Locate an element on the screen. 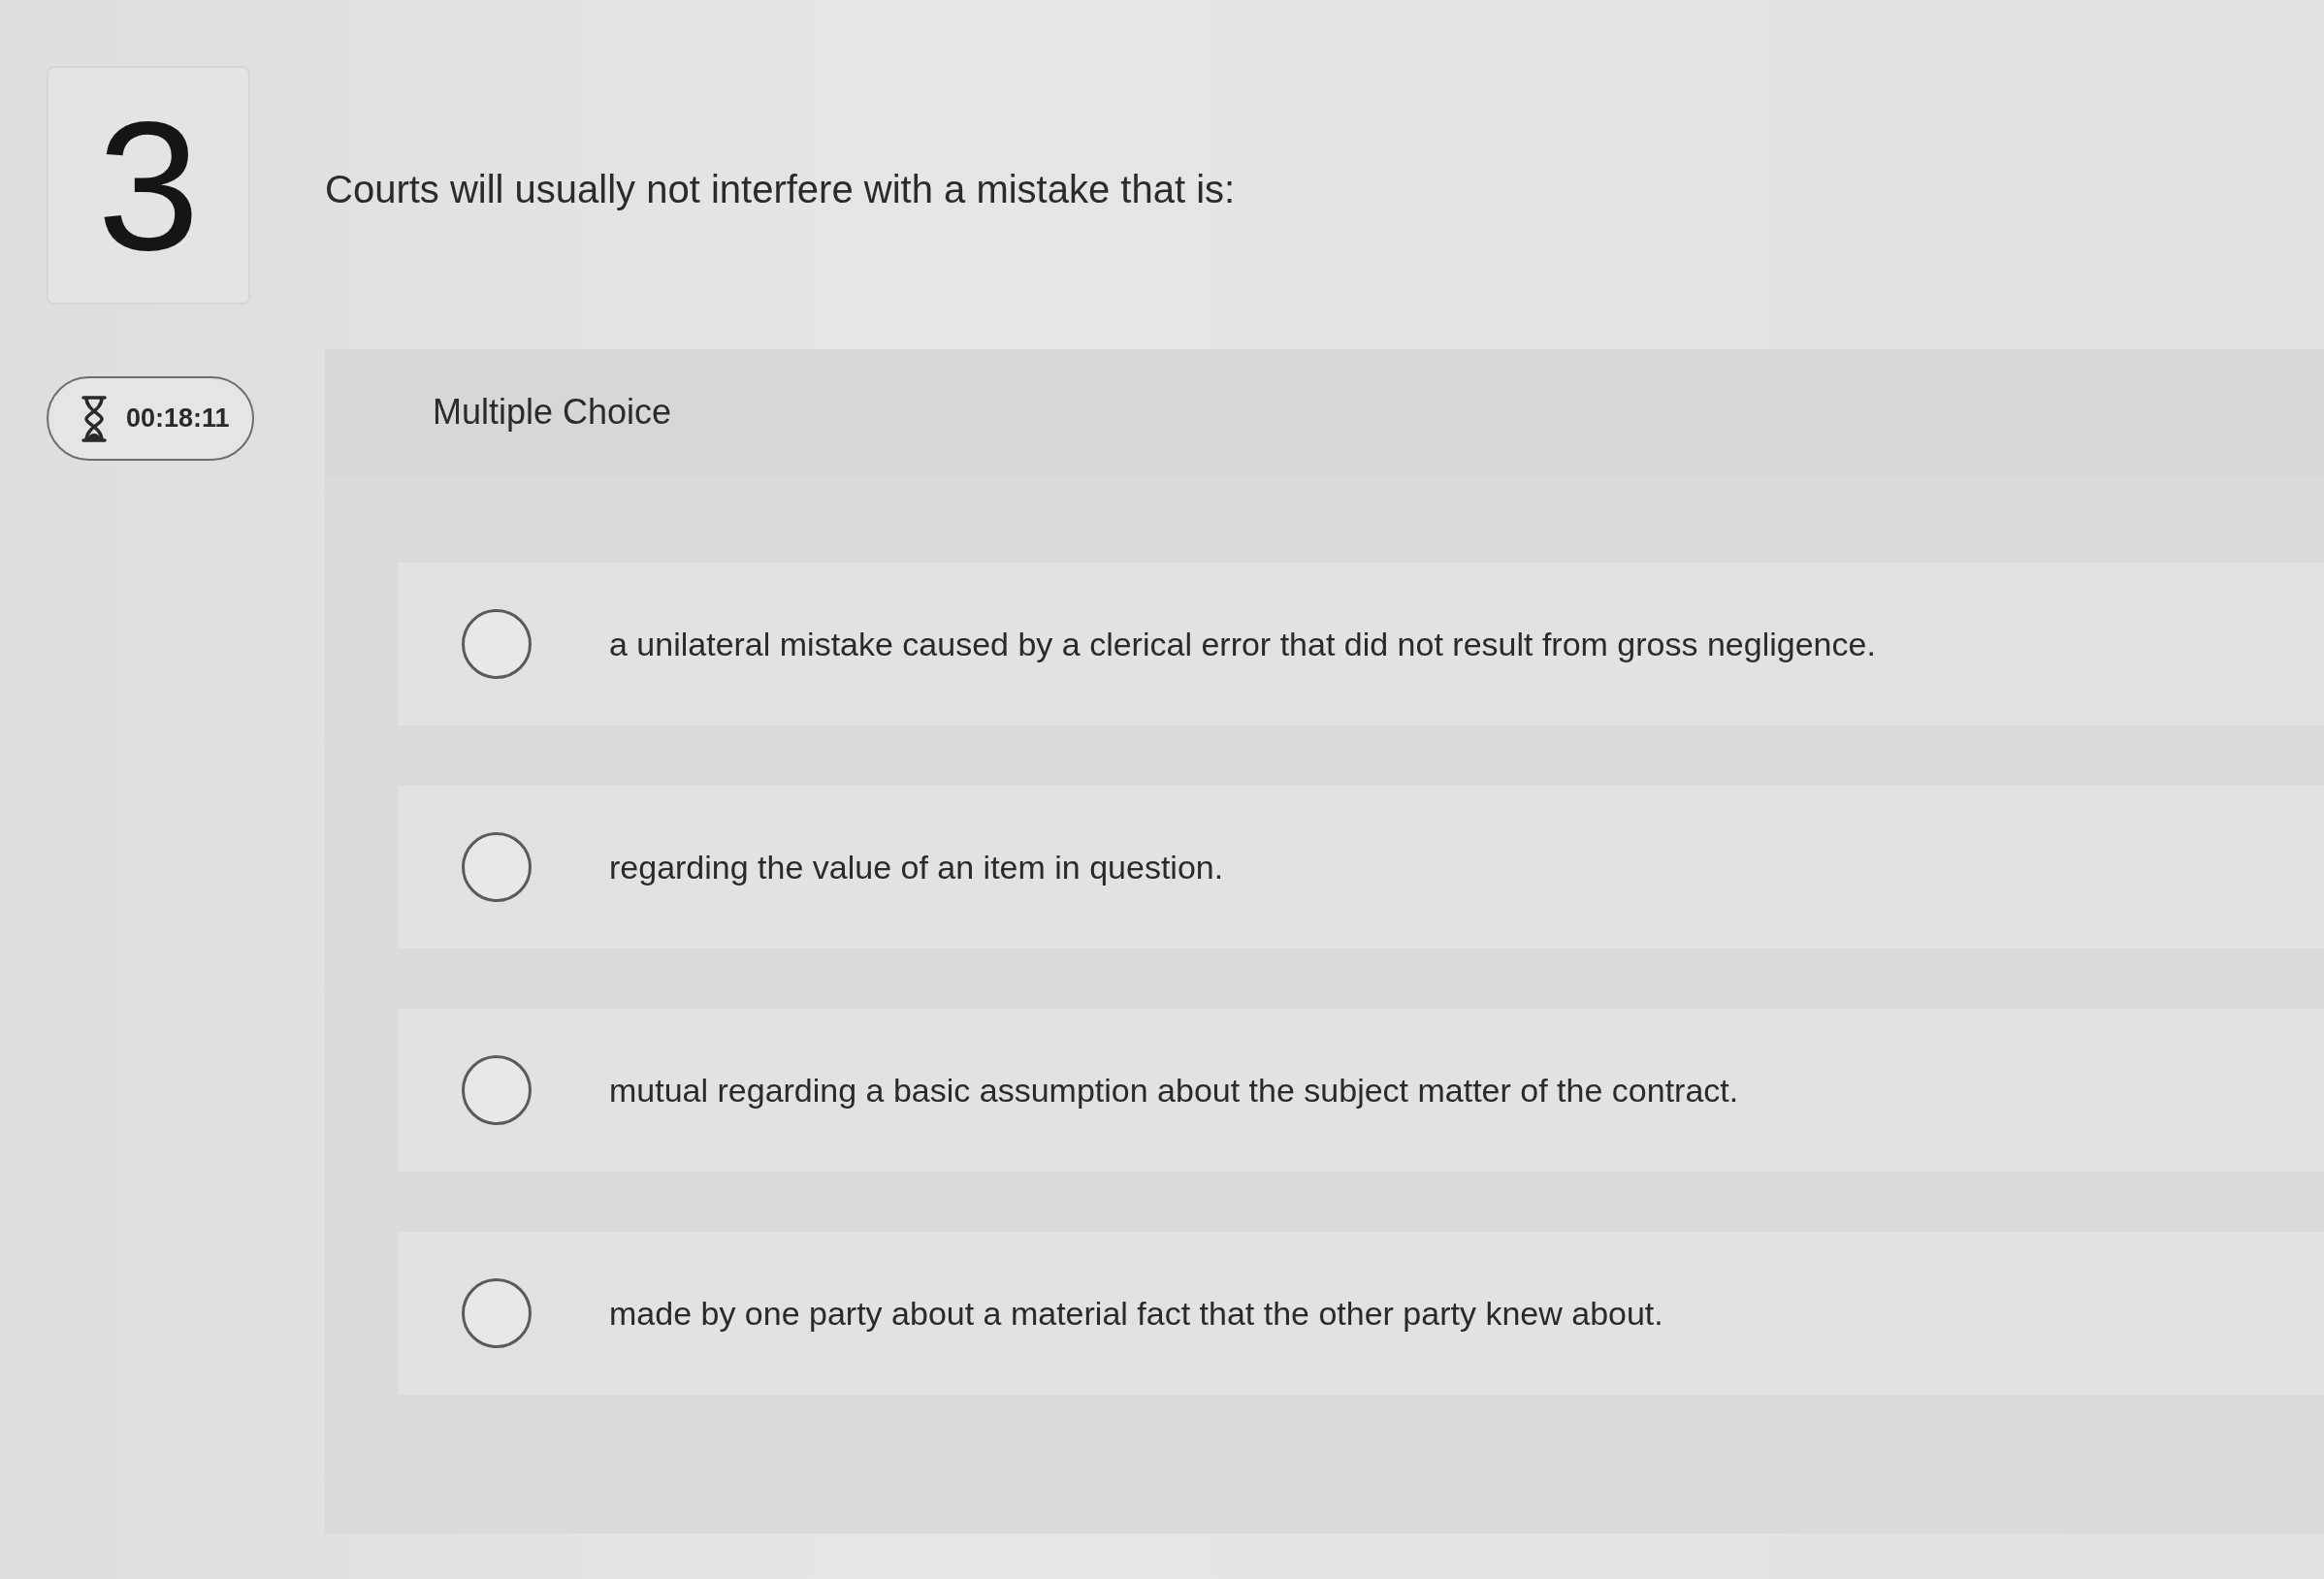 The width and height of the screenshot is (2324, 1579). option-text: regarding the value of an item in question. is located at coordinates (916, 867).